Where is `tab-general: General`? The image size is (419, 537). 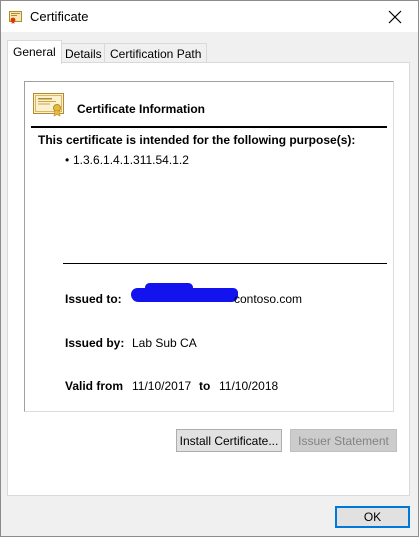 tab-general: General is located at coordinates (34, 52).